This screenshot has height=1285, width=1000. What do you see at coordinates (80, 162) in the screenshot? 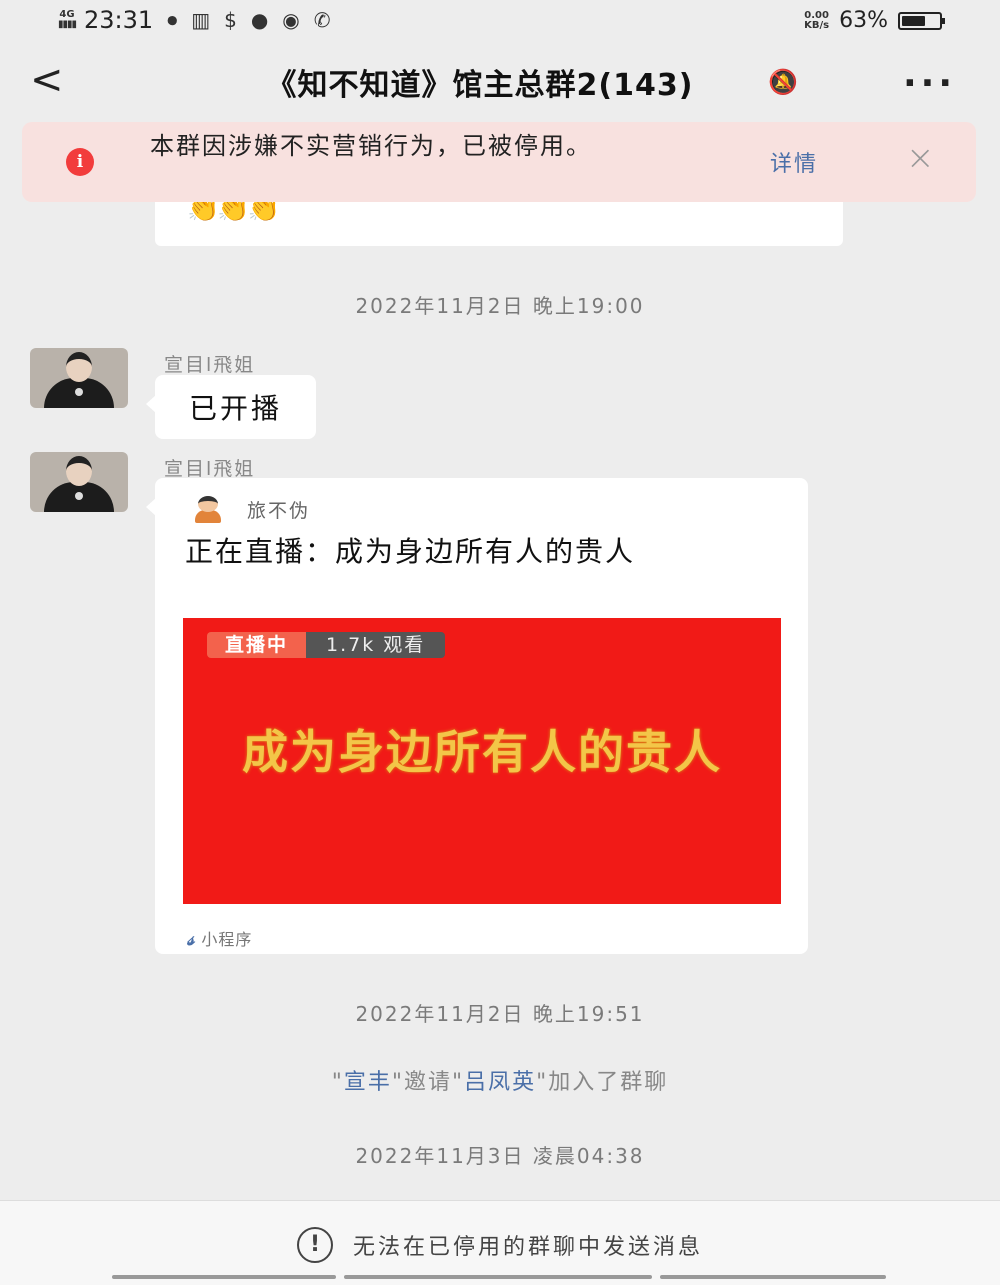
I see `warning-glyph: i` at bounding box center [80, 162].